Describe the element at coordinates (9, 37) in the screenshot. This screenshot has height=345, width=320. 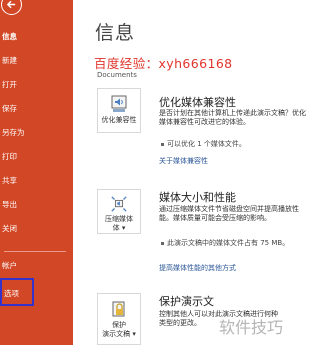
I see `nav-info: 信息` at that location.